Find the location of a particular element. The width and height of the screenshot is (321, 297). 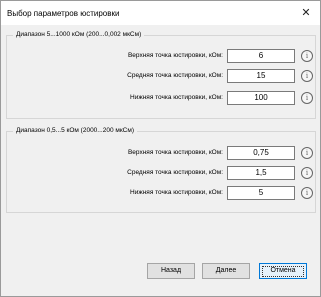

cancel-button-label: Отмена is located at coordinates (283, 270).